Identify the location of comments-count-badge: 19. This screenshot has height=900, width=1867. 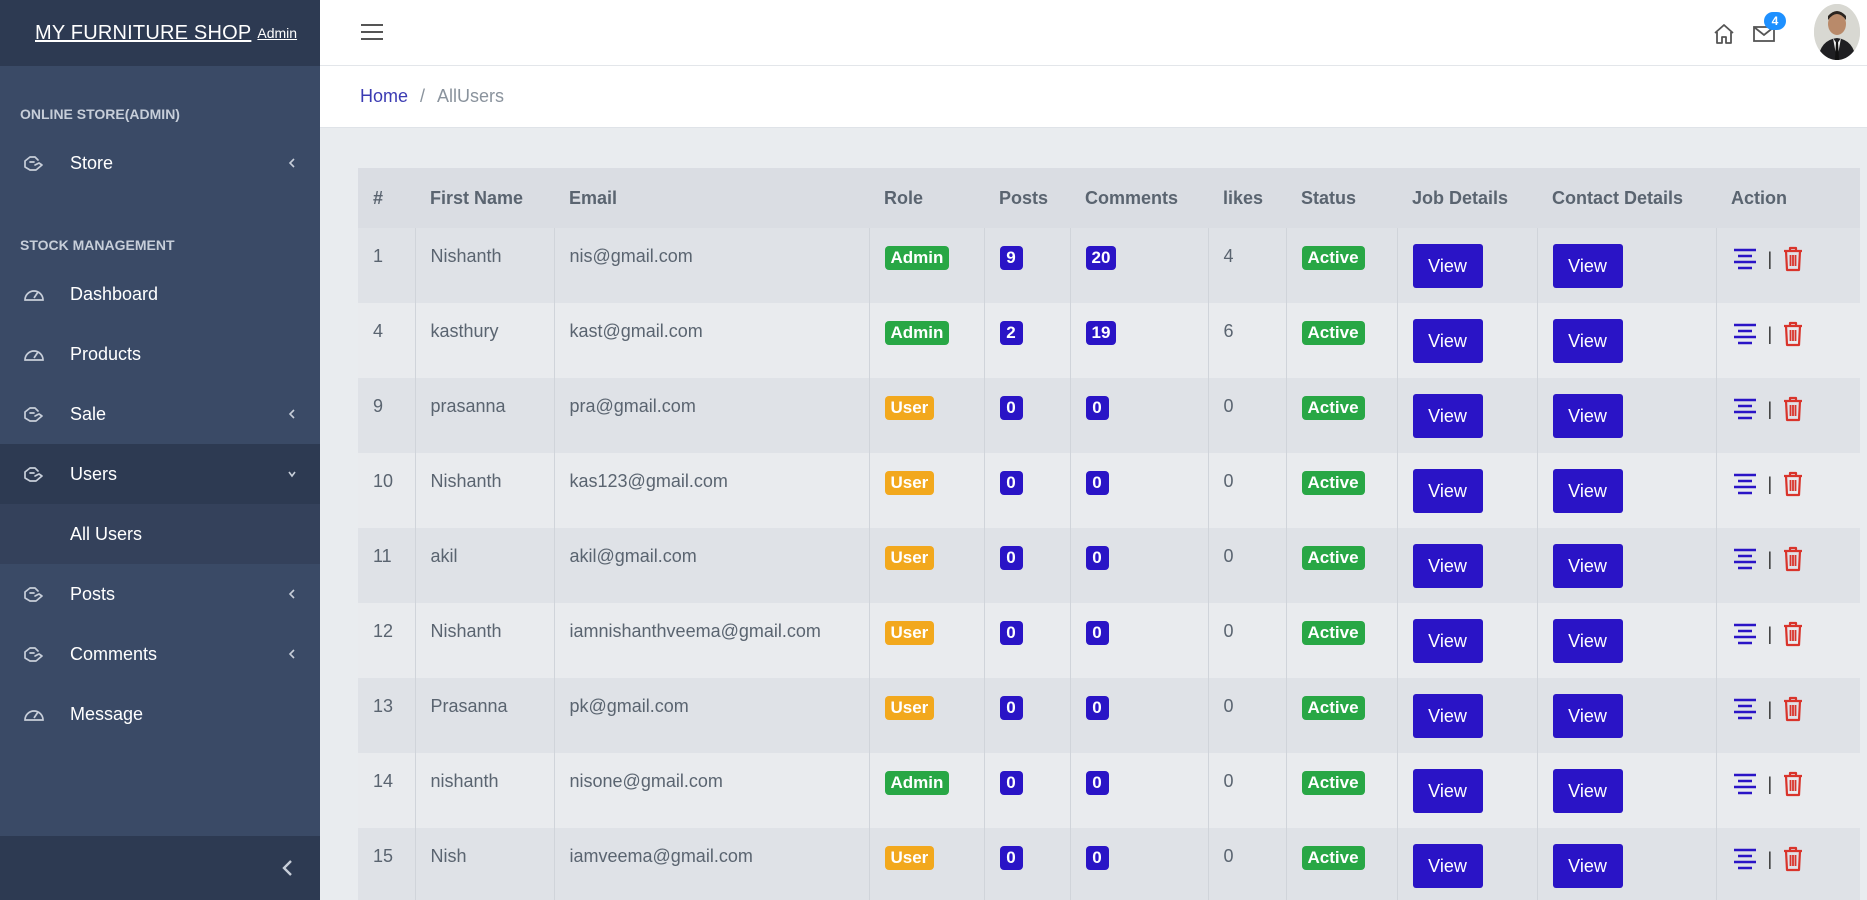
(1101, 333).